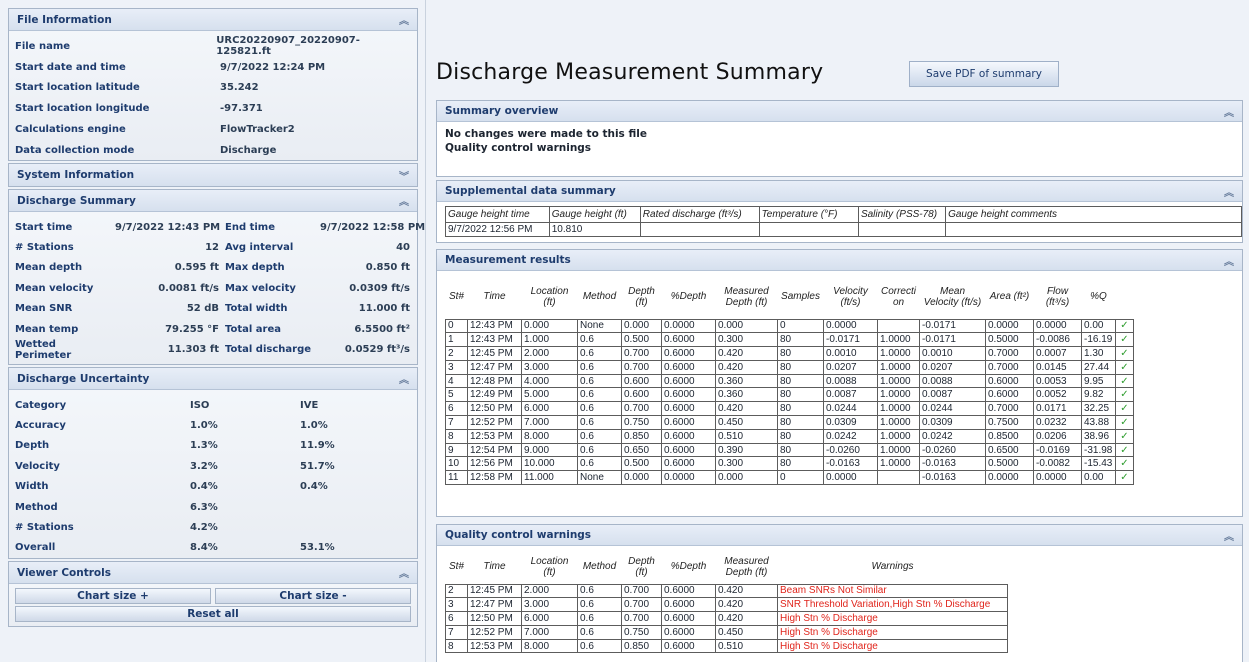 The image size is (1249, 662). I want to click on column-header: Gauge height time, so click(497, 214).